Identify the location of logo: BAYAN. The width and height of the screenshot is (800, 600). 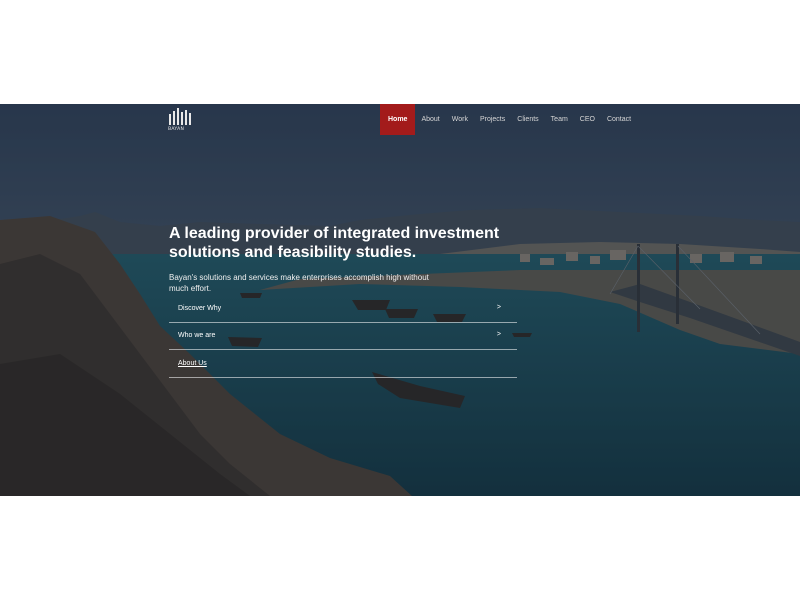
(183, 121).